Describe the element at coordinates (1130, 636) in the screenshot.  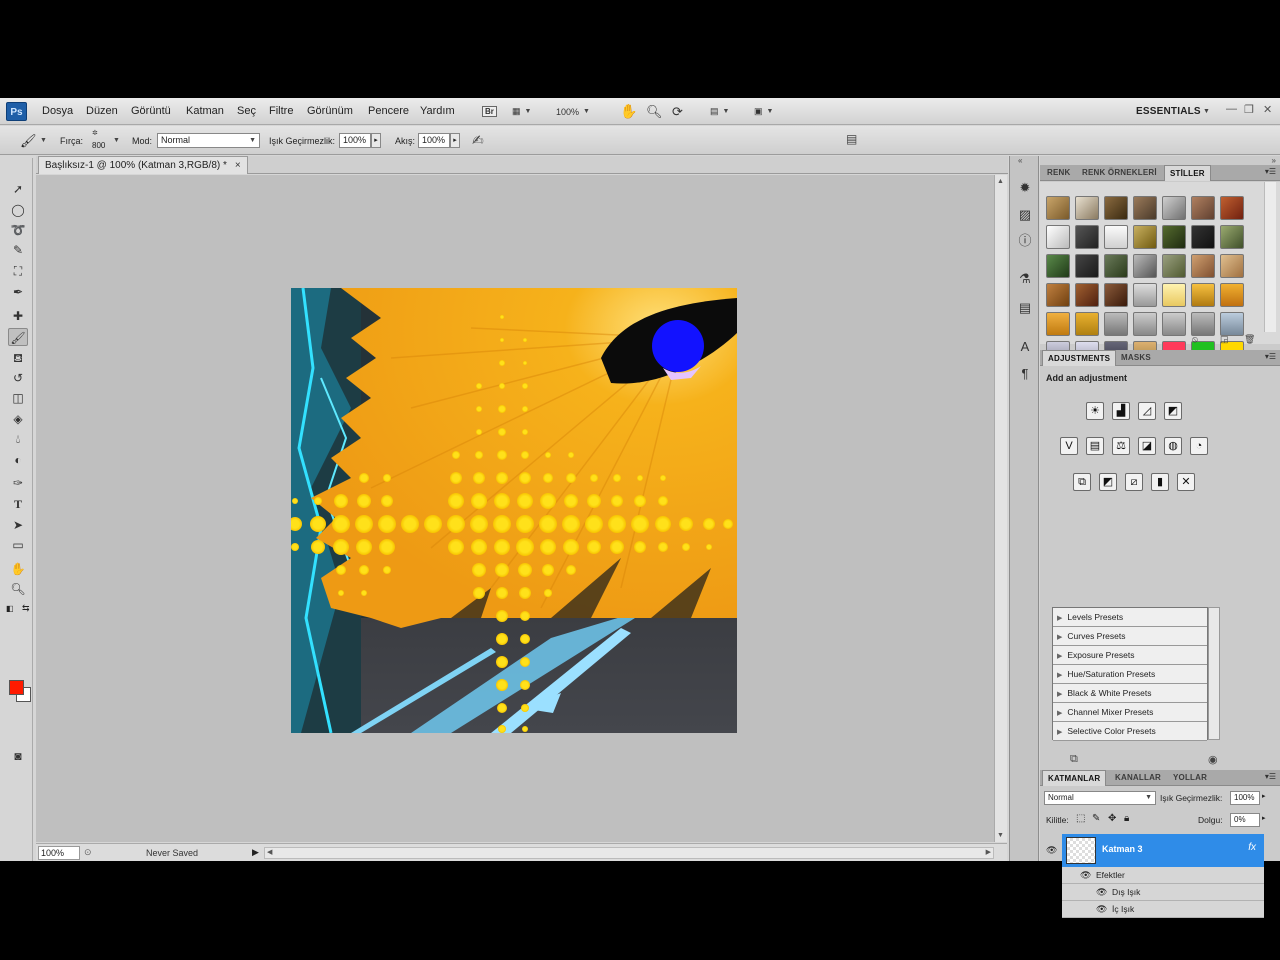
I see `preset-curves: ▶ Curves Presets` at that location.